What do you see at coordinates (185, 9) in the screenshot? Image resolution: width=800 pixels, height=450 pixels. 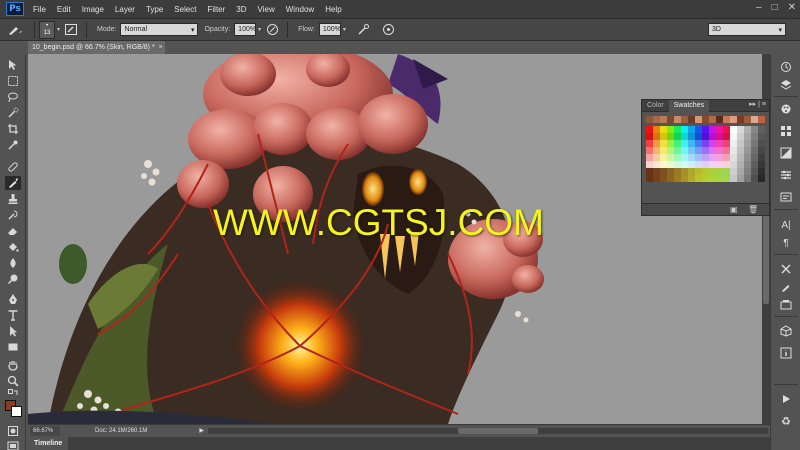 I see `menu-select: Select` at bounding box center [185, 9].